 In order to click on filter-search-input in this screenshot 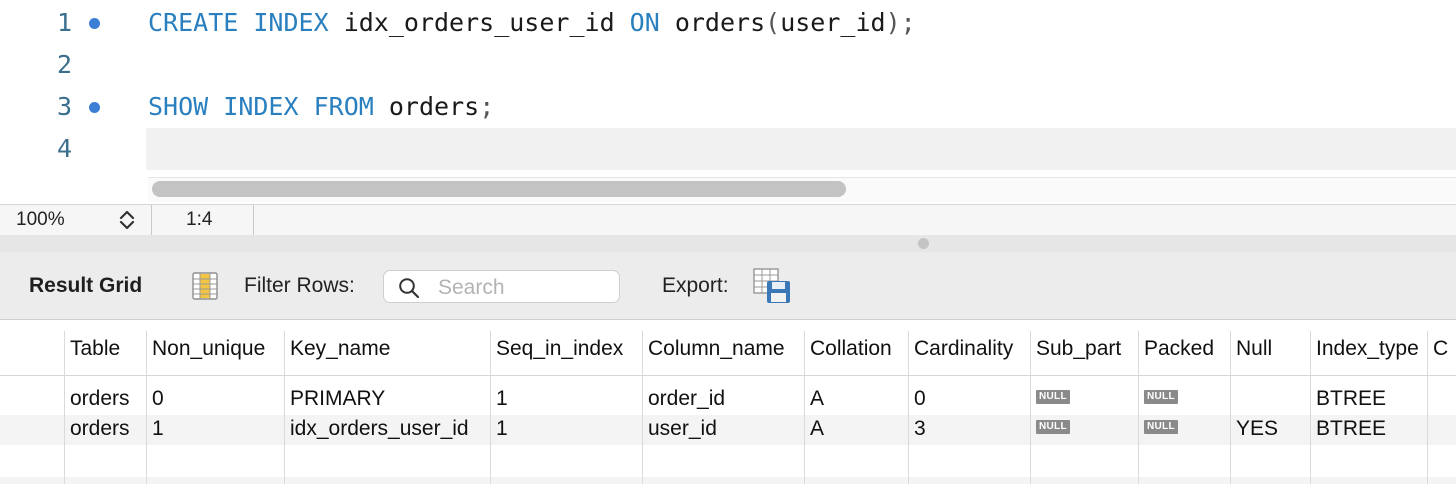, I will do `click(525, 287)`.